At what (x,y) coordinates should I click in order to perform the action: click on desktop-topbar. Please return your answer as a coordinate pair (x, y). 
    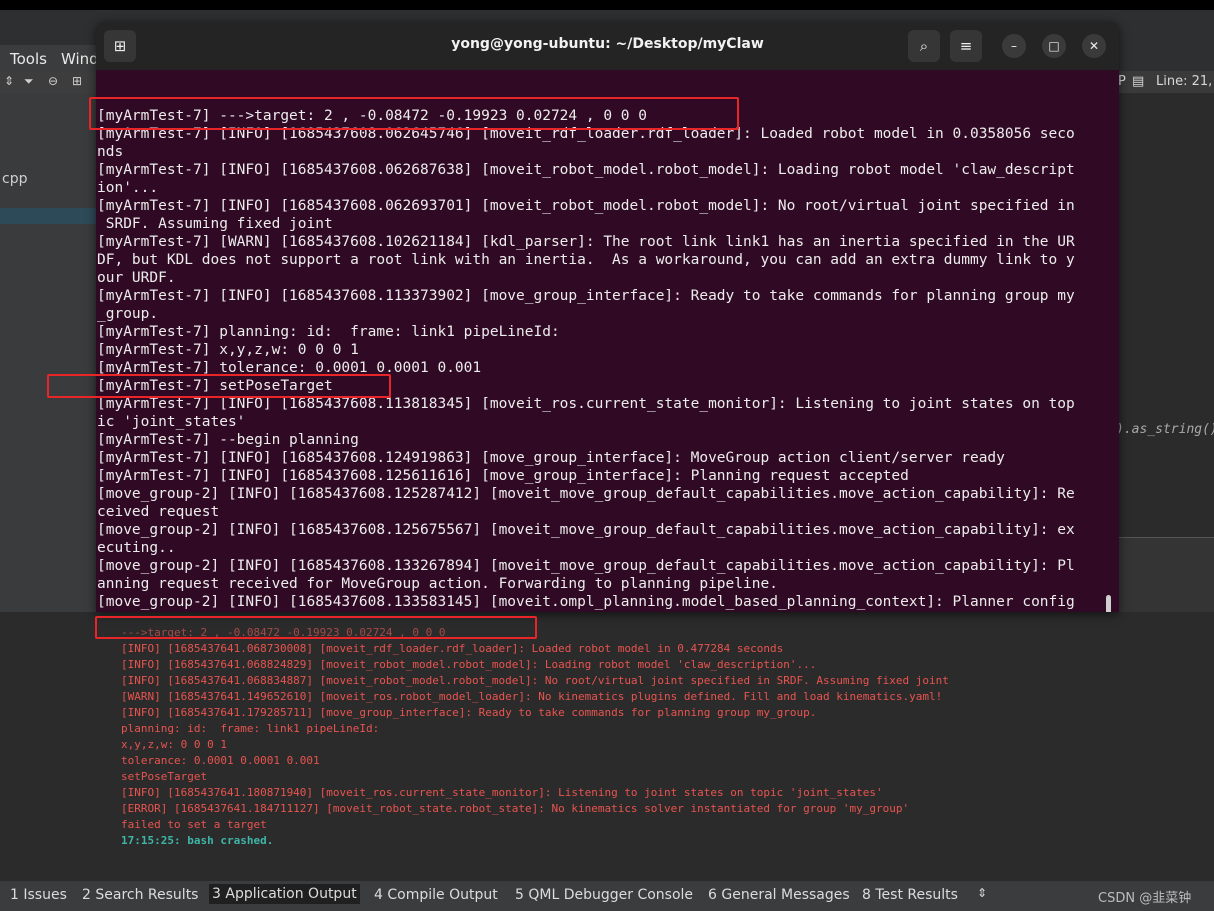
    Looking at the image, I should click on (607, 5).